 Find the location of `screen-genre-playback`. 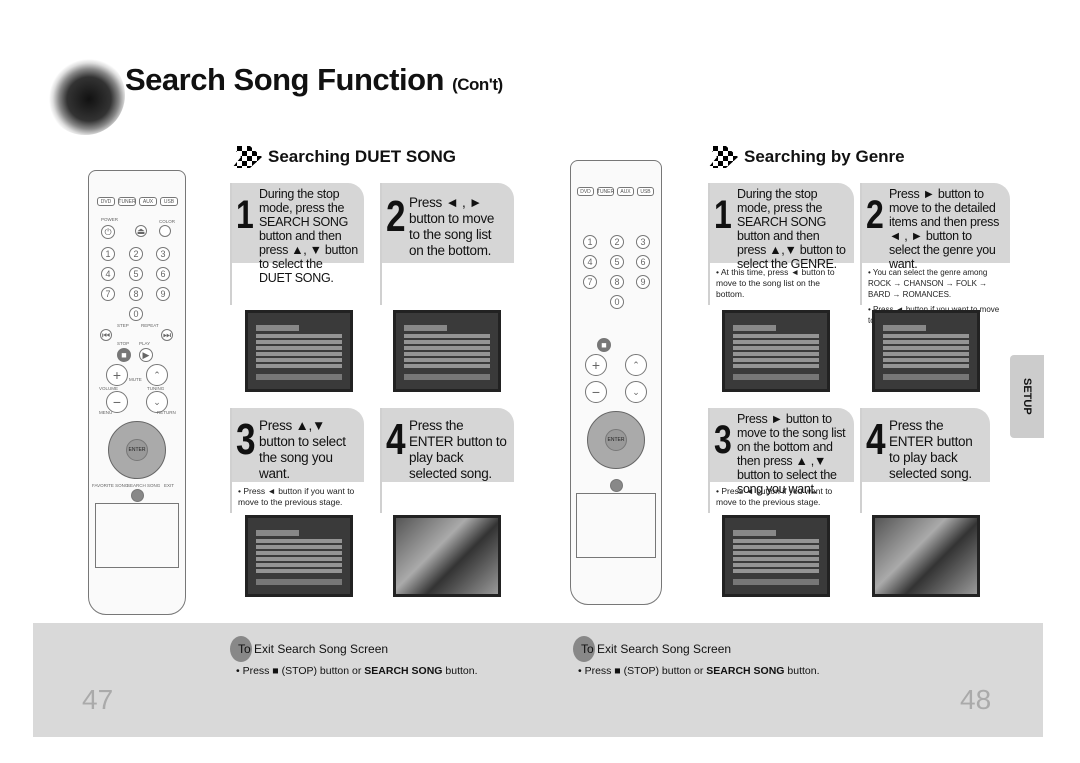

screen-genre-playback is located at coordinates (926, 556).